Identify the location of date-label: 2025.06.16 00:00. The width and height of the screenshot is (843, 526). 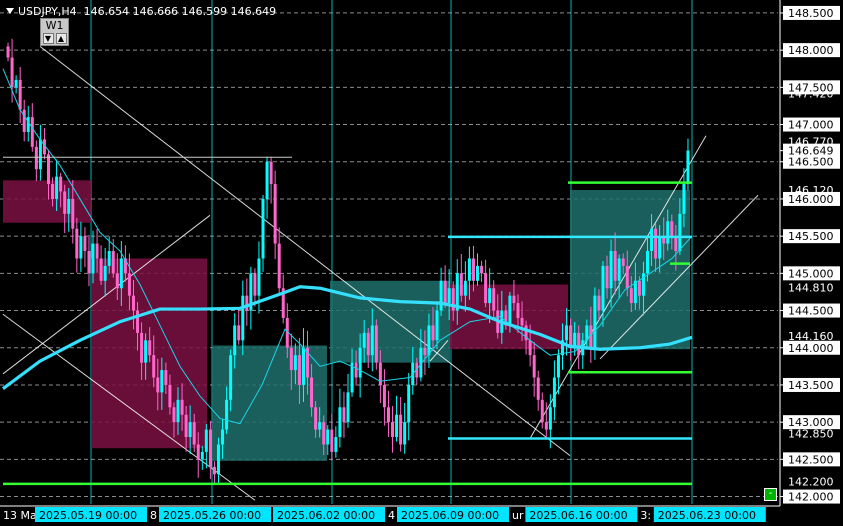
(578, 515).